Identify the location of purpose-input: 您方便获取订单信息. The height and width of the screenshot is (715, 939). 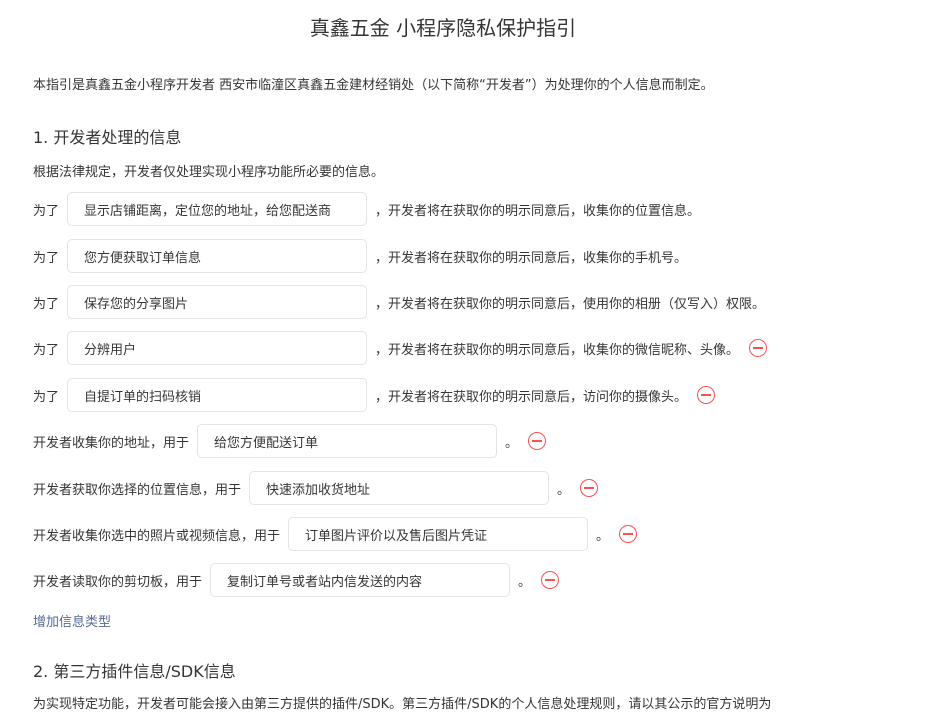
(217, 256).